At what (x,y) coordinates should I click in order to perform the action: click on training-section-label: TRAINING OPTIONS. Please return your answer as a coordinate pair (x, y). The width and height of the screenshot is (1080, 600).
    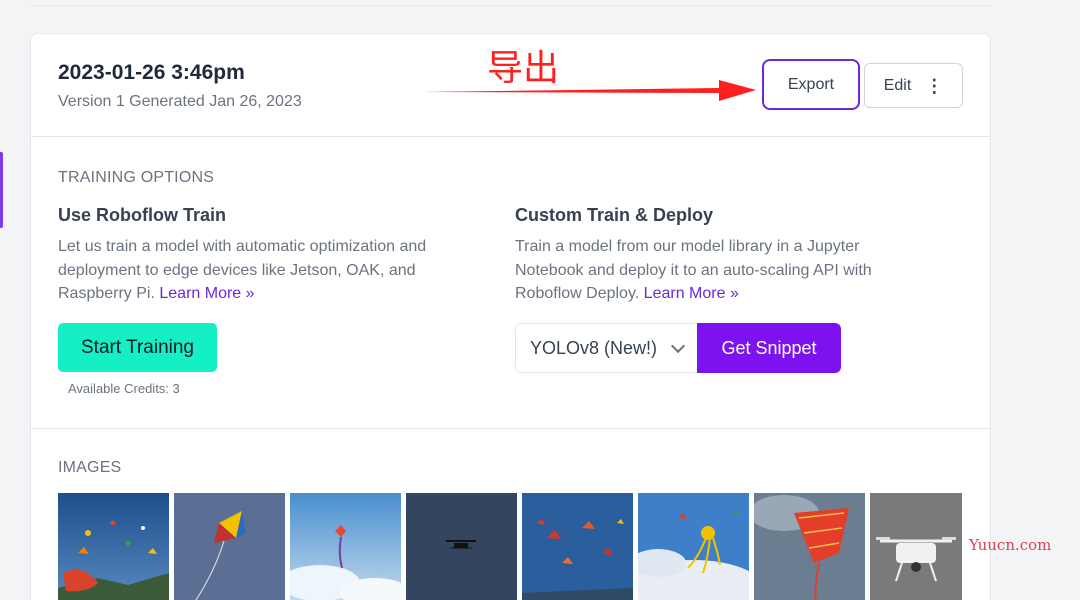
    Looking at the image, I should click on (136, 177).